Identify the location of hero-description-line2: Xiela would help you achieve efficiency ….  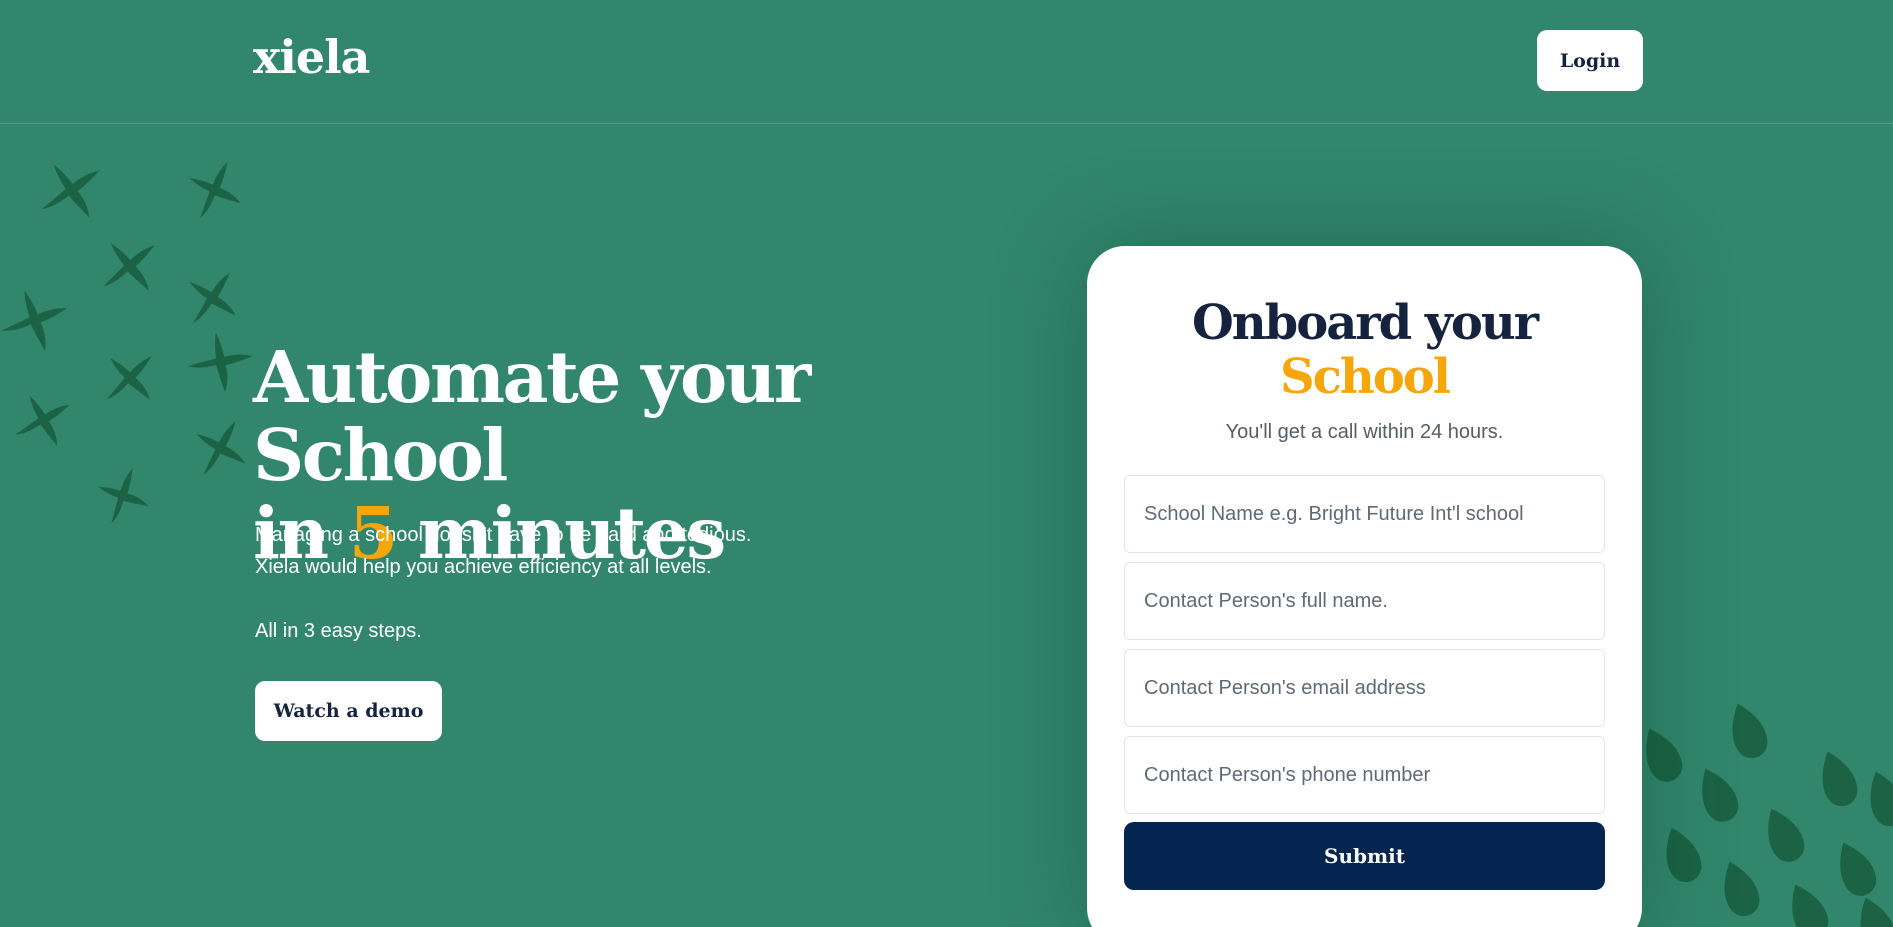
(483, 567).